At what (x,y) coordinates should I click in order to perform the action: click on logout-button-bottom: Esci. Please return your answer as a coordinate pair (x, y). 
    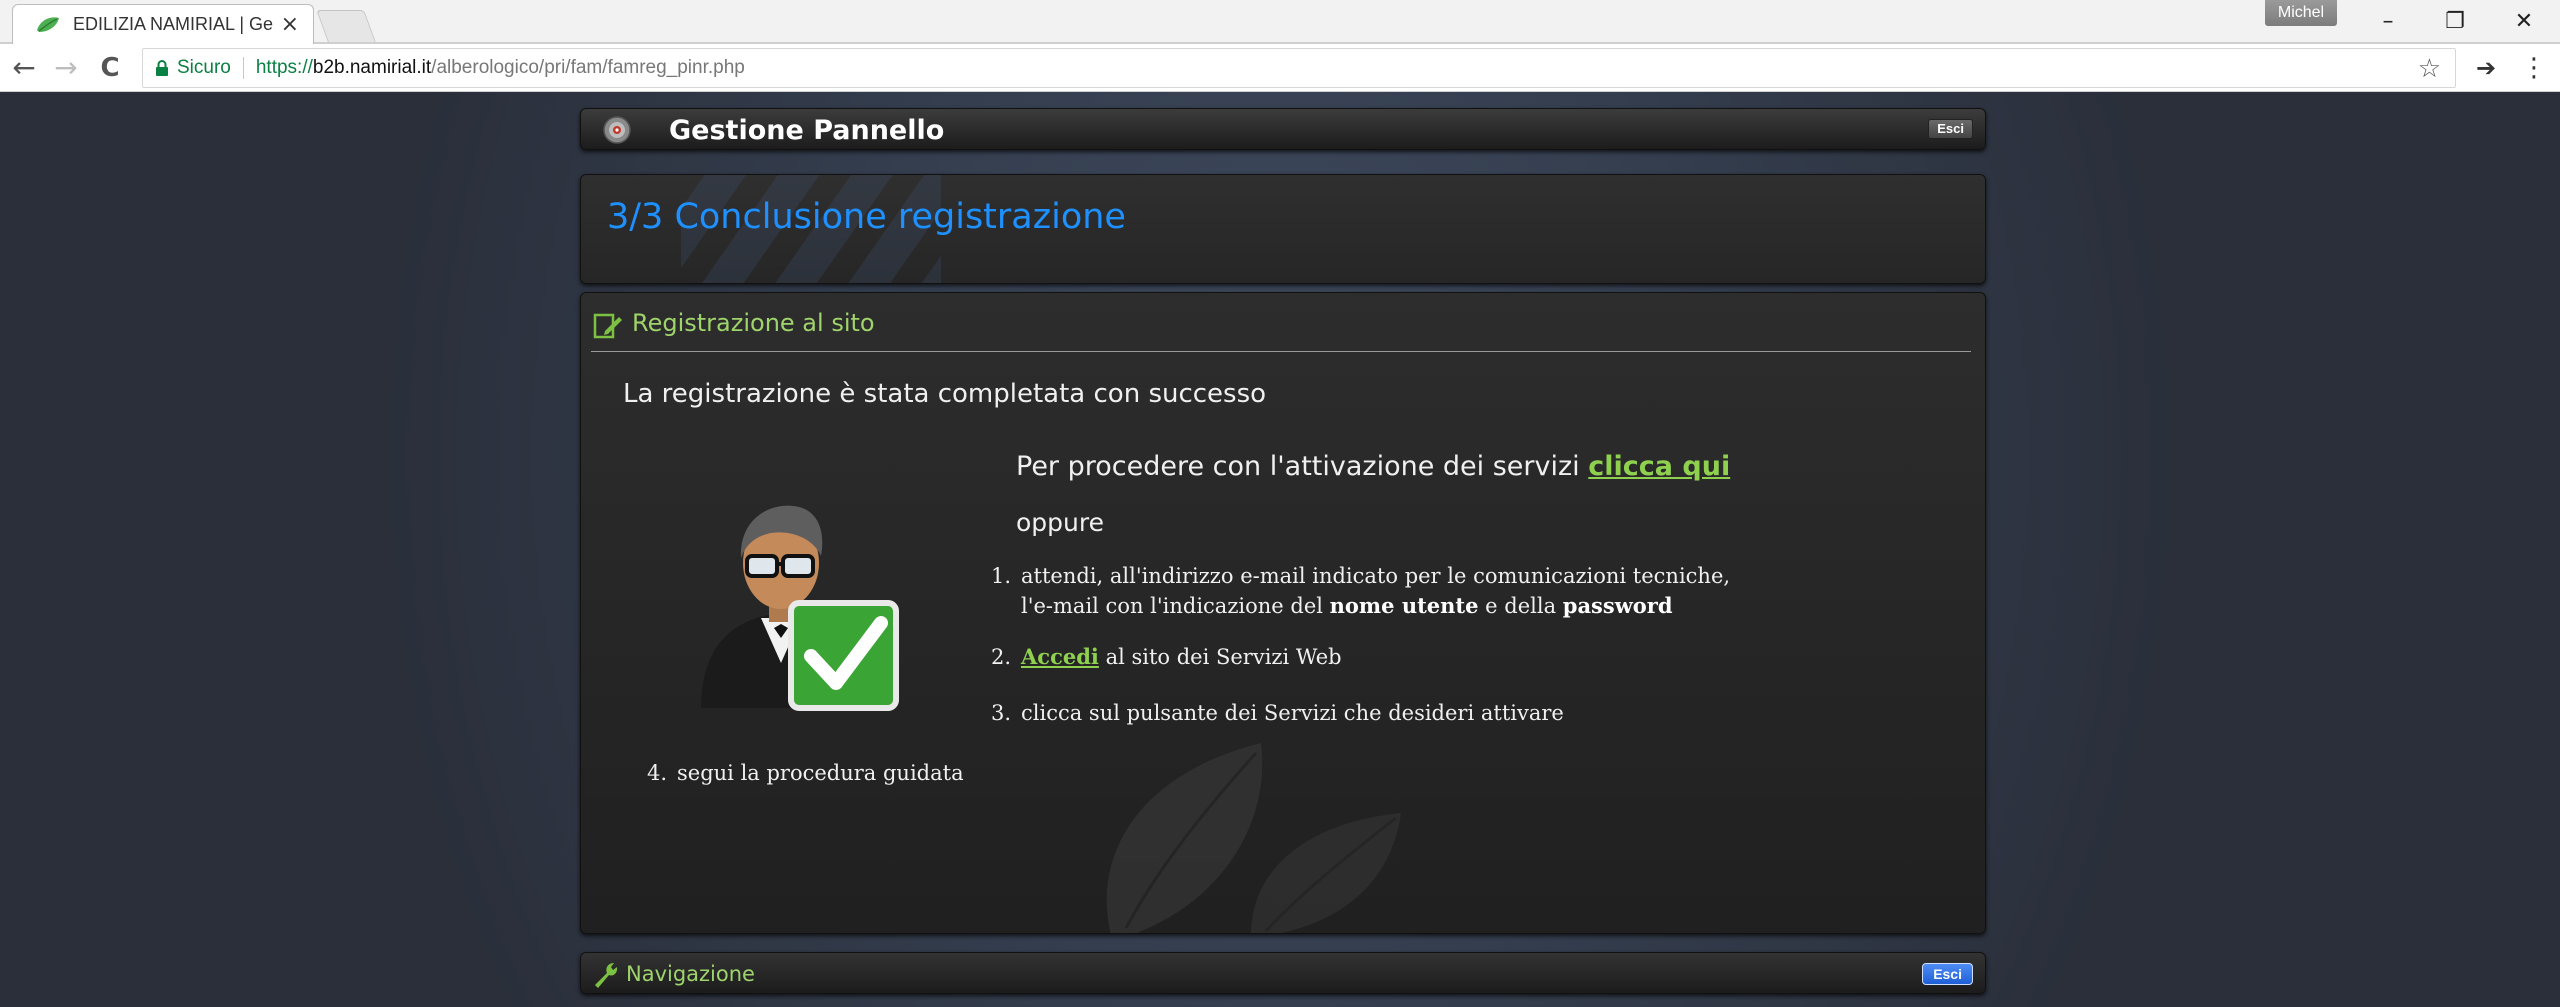
    Looking at the image, I should click on (1947, 974).